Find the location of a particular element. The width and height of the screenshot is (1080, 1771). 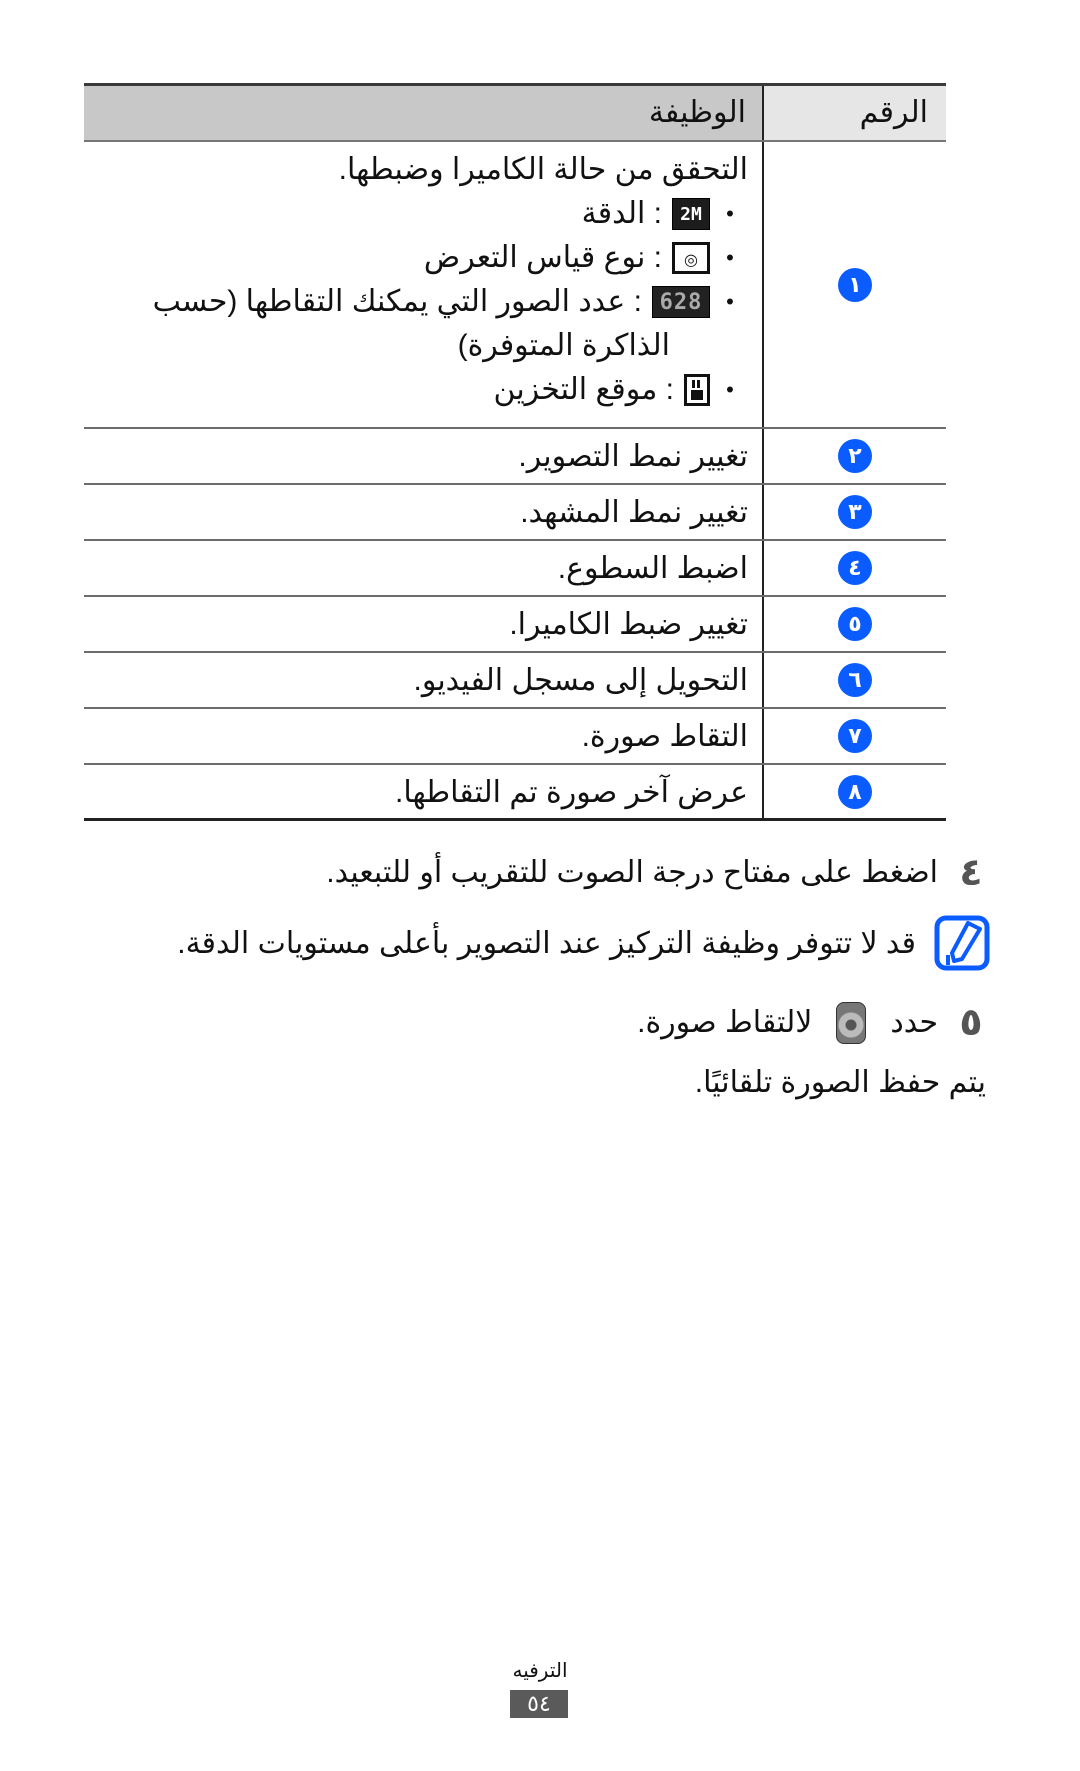

table-row: ٥ تغيير ضبط الكاميرا. is located at coordinates (515, 625).